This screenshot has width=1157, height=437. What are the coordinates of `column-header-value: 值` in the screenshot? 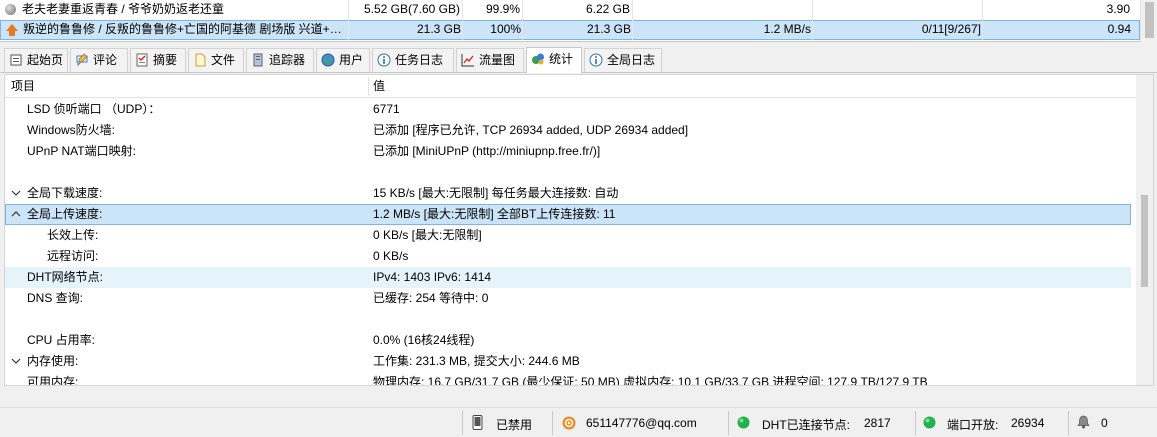 It's located at (379, 86).